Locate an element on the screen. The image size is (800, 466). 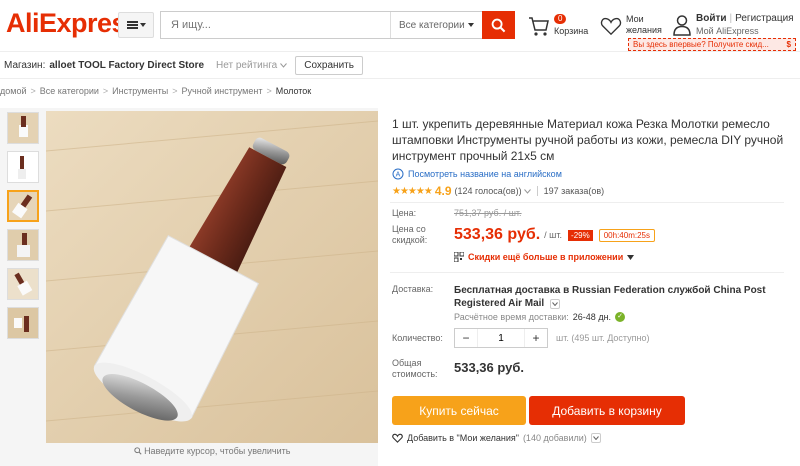
delivery-time-value: 26-48 дн. is located at coordinates (592, 317).